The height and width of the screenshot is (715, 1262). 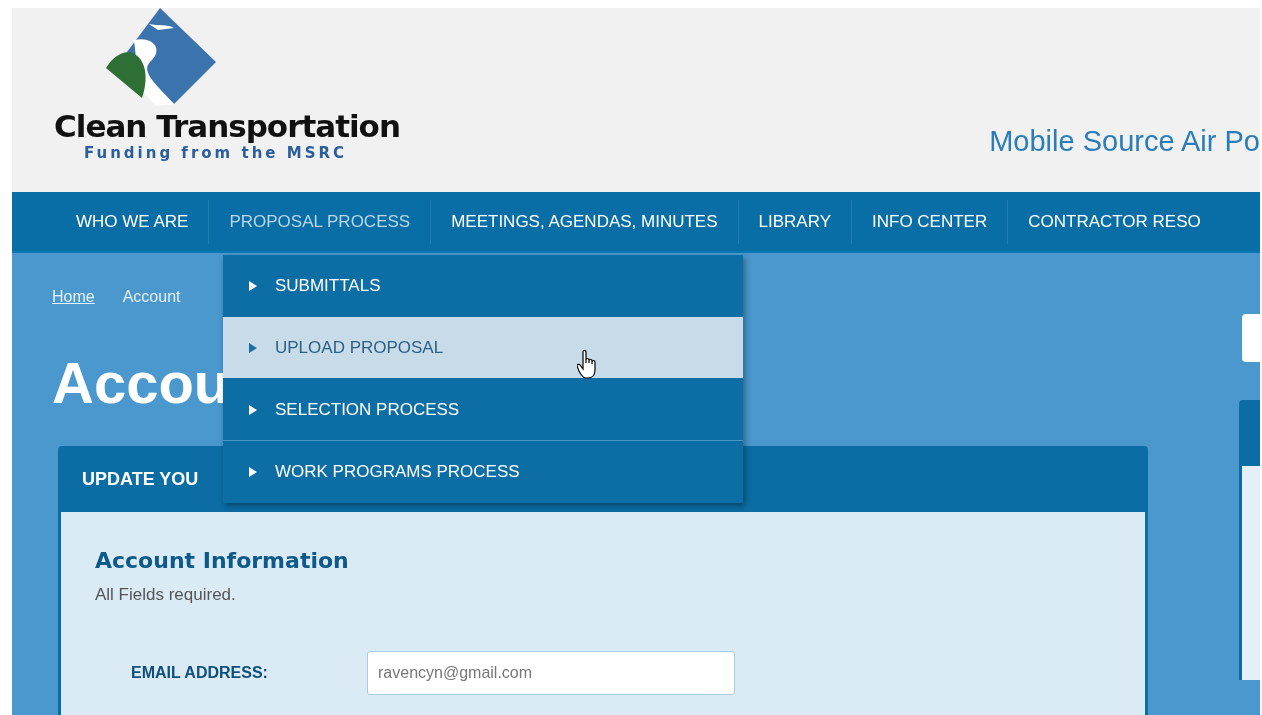 I want to click on section-title: Account Information, so click(x=222, y=560).